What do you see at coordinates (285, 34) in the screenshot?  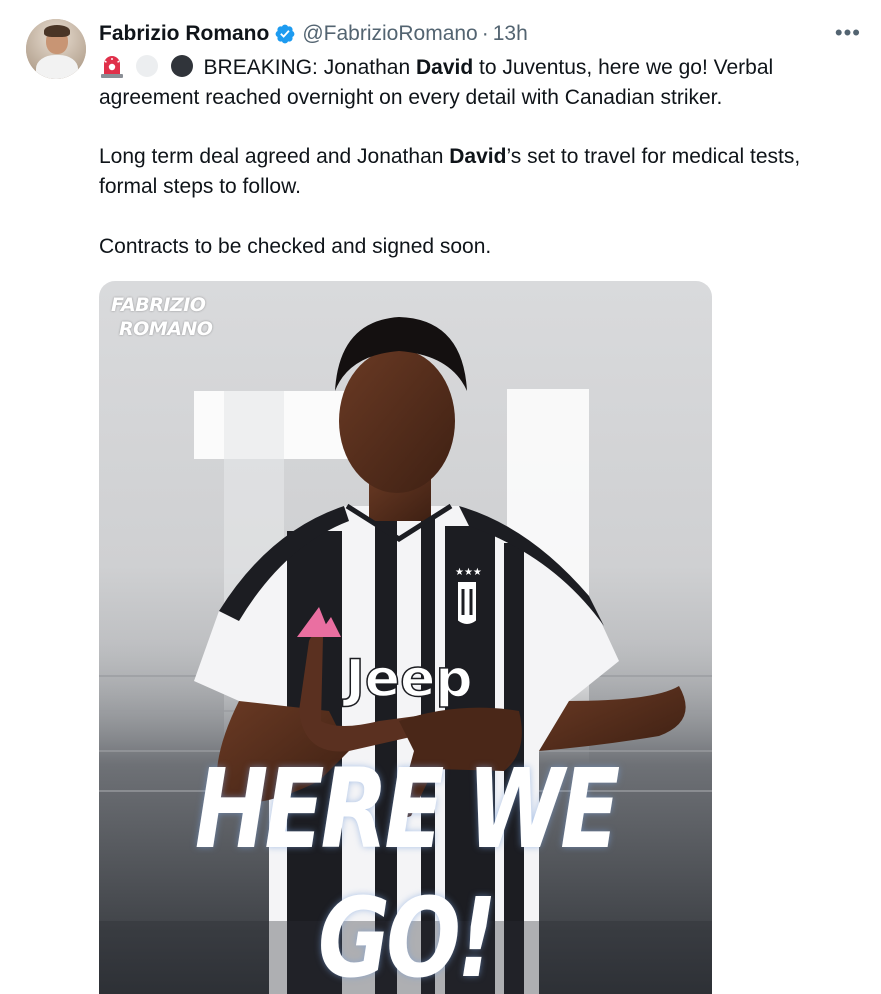 I see `verified-badge-icon` at bounding box center [285, 34].